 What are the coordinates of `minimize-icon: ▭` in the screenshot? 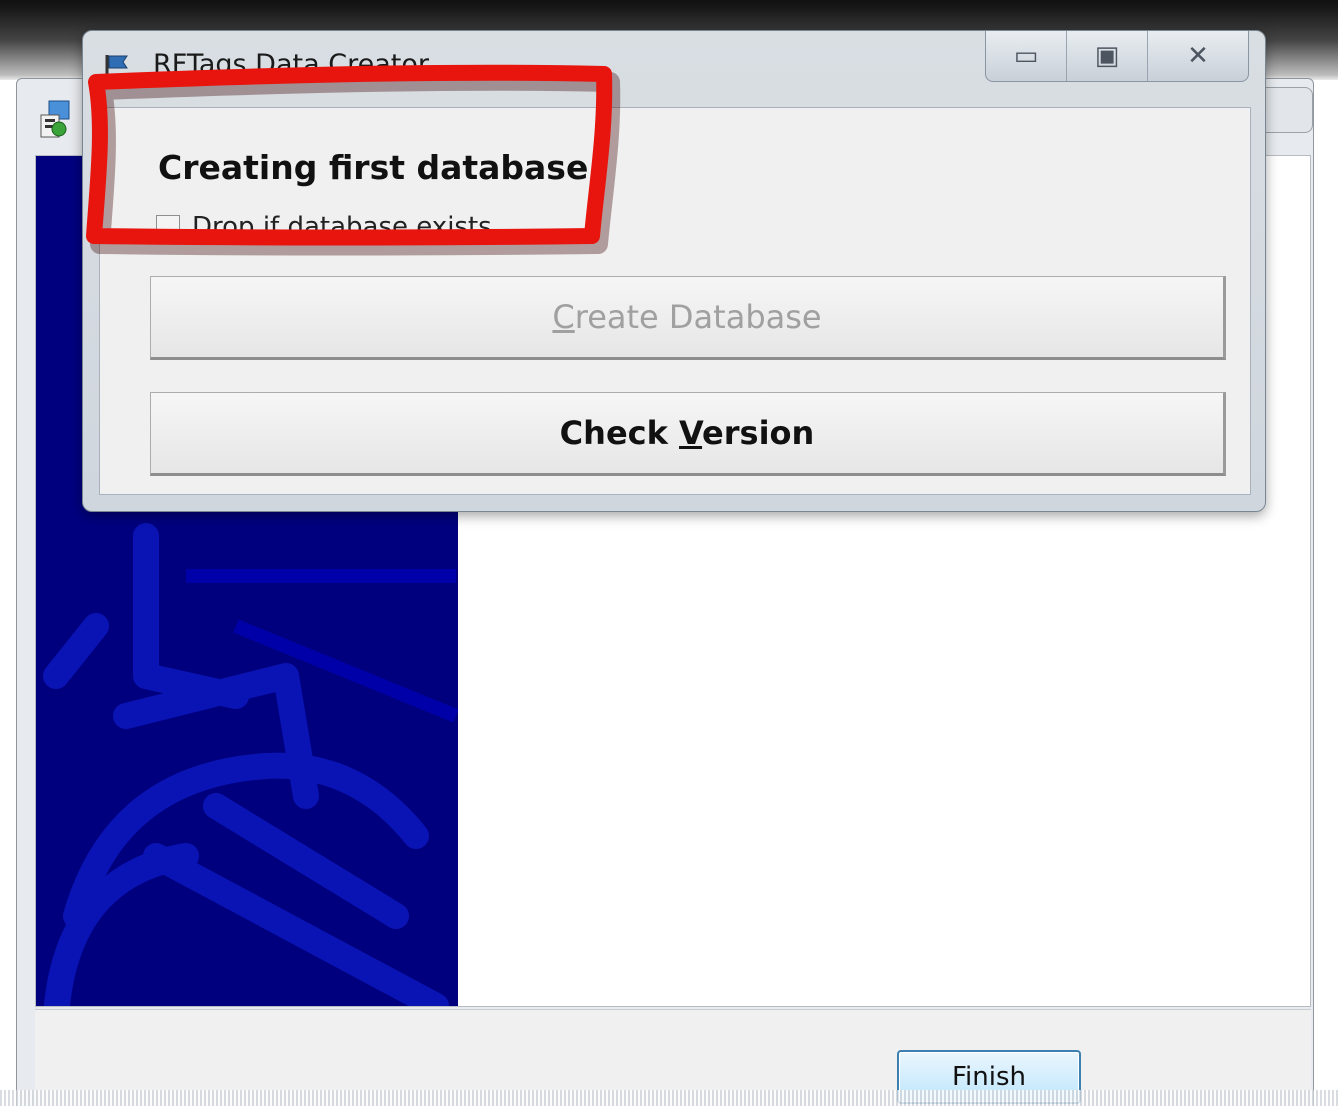 It's located at (1026, 56).